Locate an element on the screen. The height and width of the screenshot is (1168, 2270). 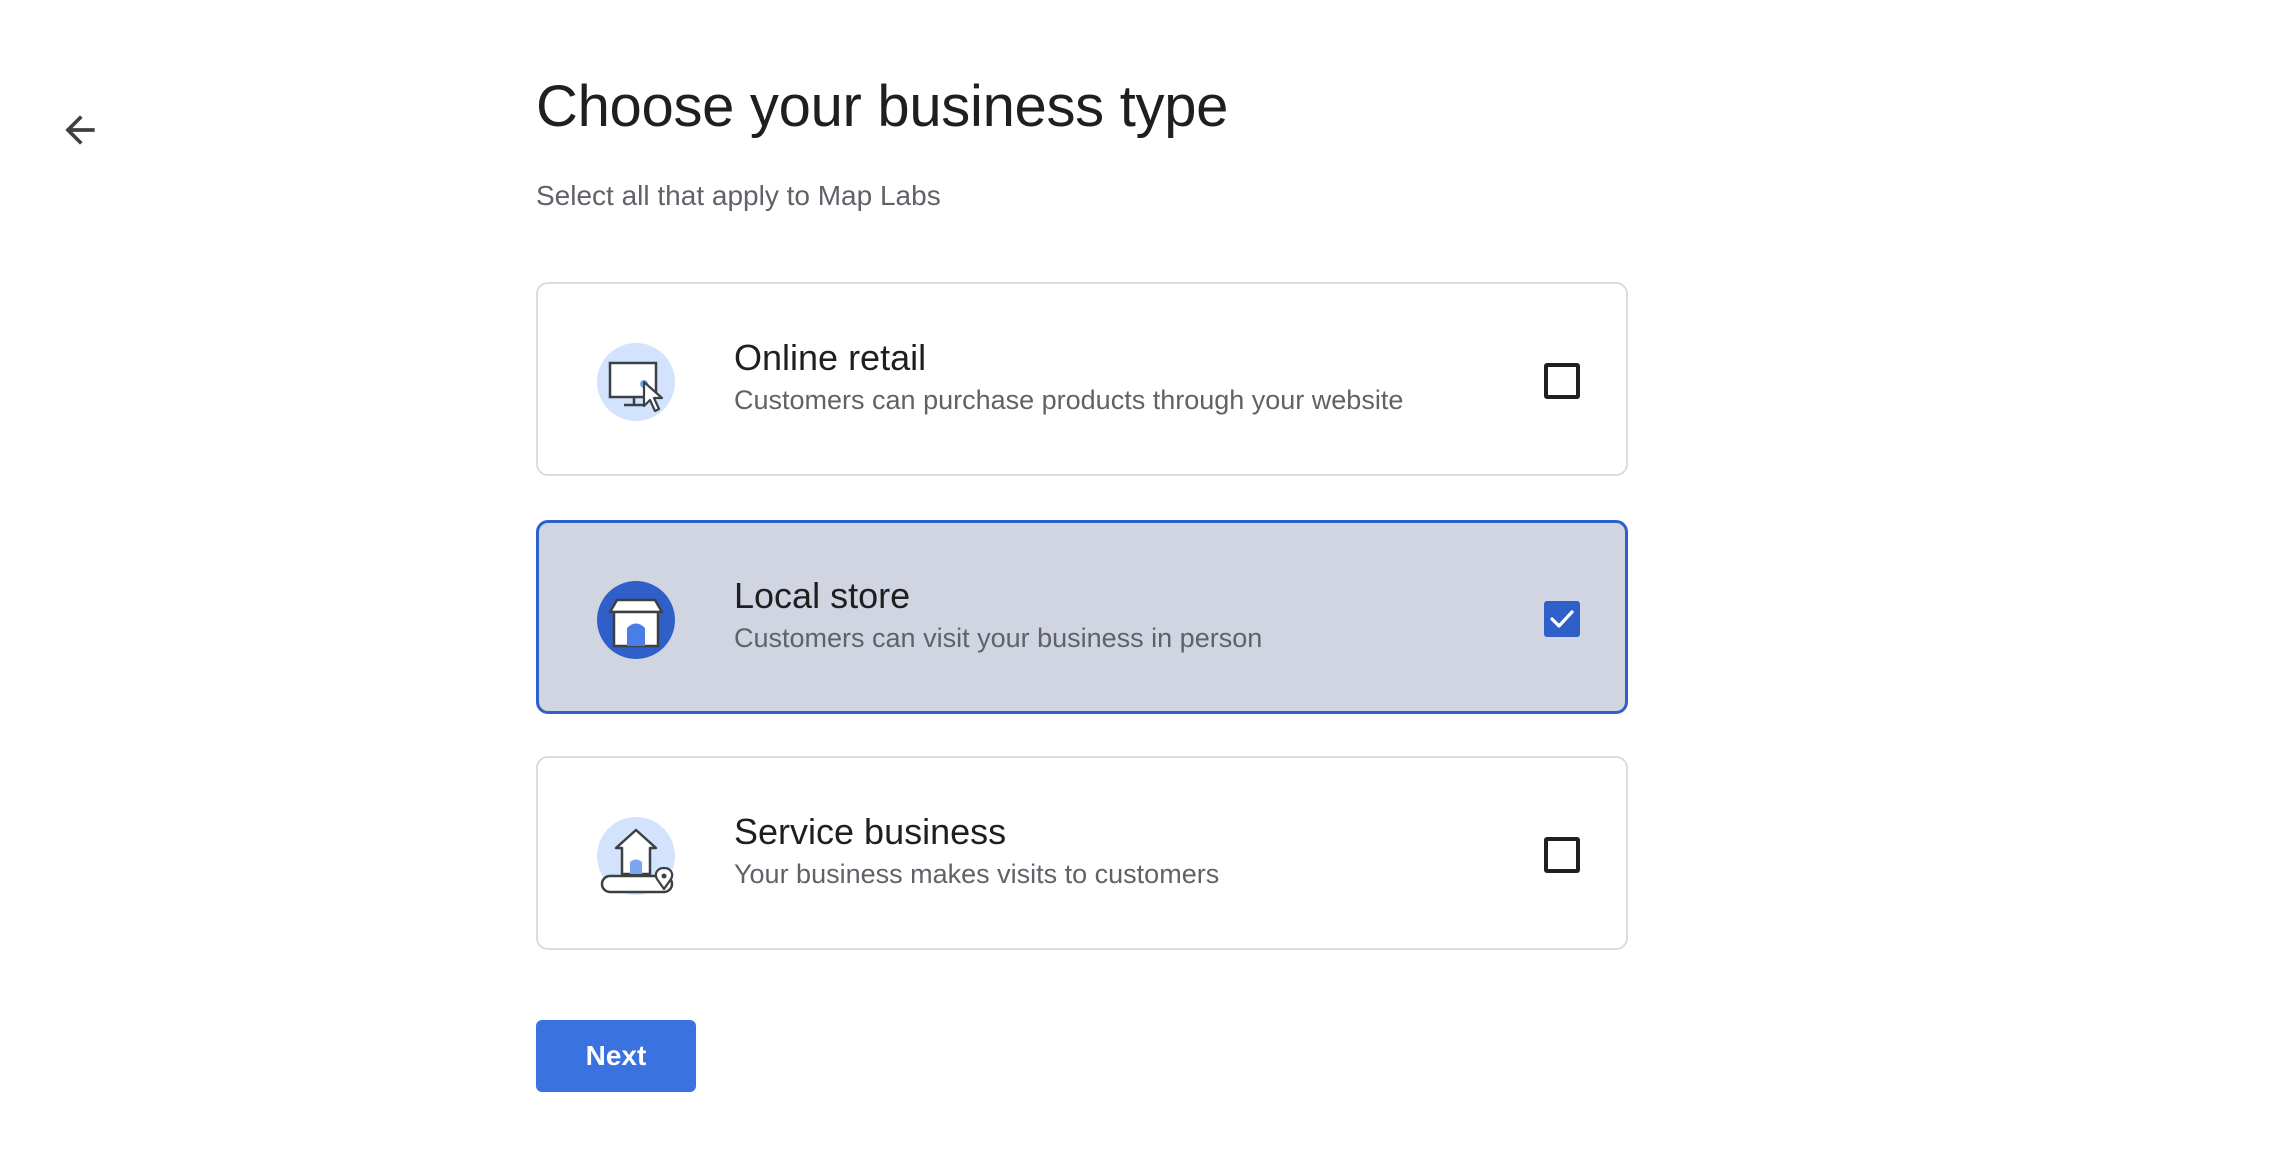
arrow-left-icon is located at coordinates (80, 130).